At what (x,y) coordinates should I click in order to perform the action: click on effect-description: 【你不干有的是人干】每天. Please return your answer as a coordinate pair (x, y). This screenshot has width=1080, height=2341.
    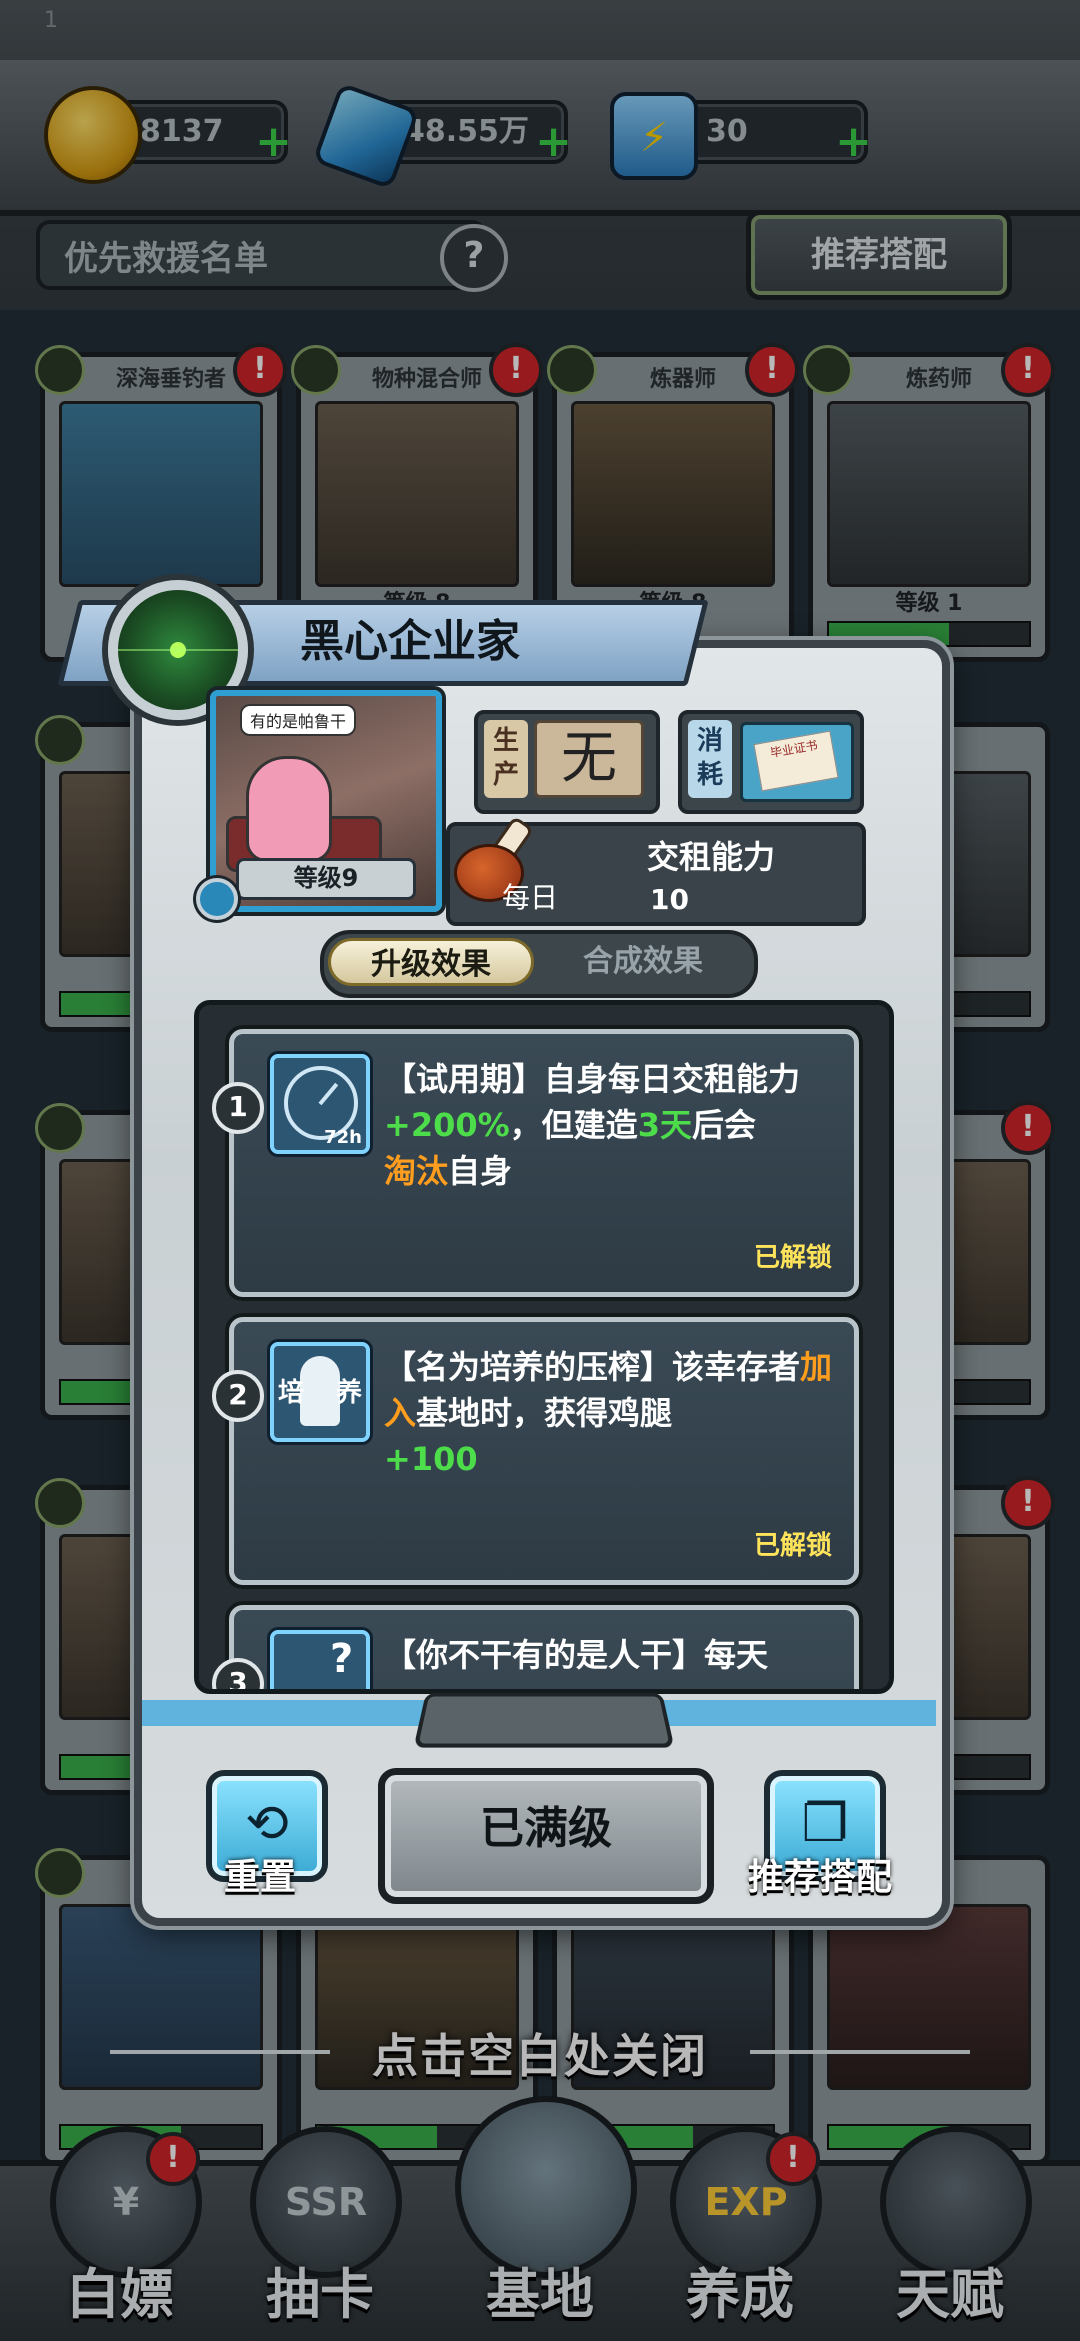
    Looking at the image, I should click on (576, 1655).